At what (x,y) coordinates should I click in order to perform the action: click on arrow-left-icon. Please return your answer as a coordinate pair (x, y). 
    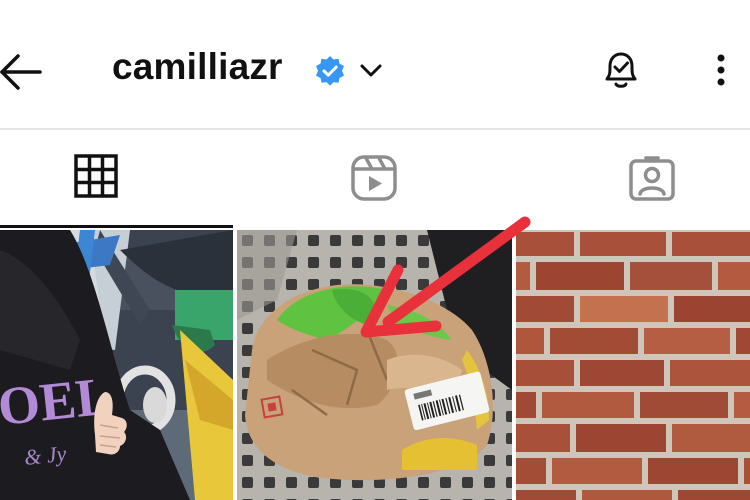
    Looking at the image, I should click on (23, 72).